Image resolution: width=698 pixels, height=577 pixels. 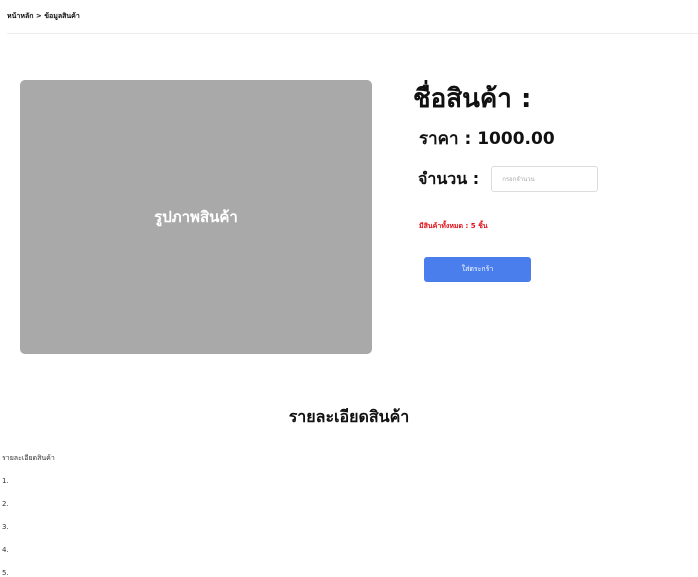 I want to click on details-list-item: 2., so click(x=5, y=504).